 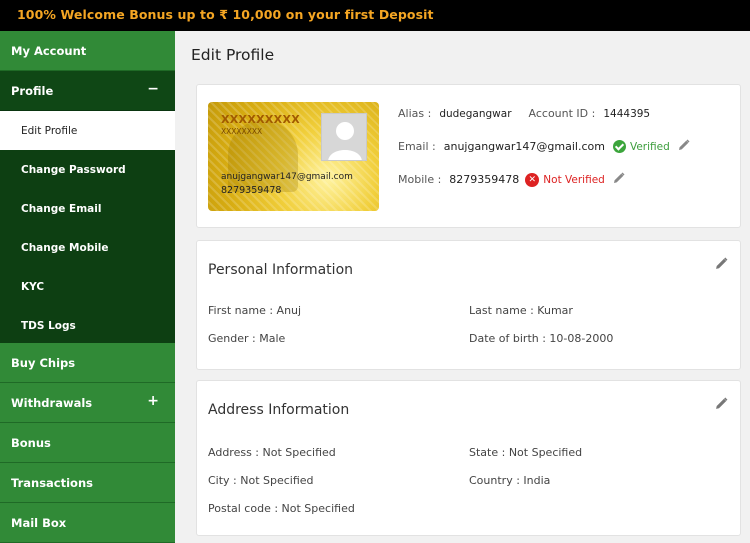 What do you see at coordinates (287, 177) in the screenshot?
I see `card-email: anujgangwar147@gmail.com` at bounding box center [287, 177].